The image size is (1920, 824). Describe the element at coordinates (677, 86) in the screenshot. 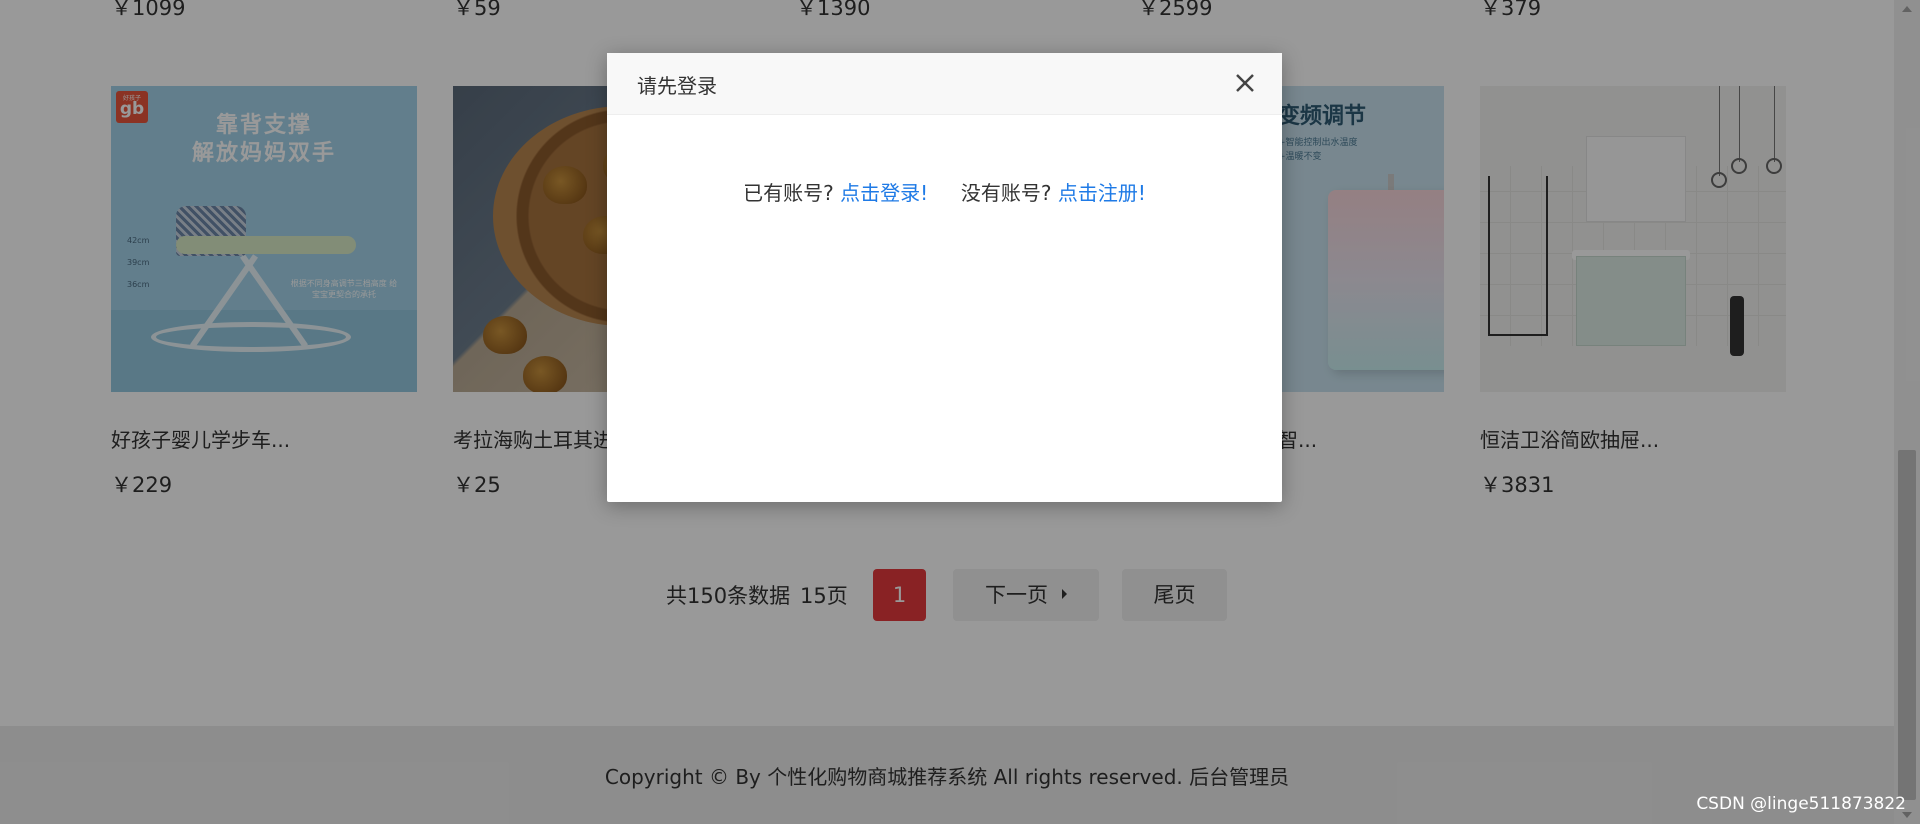

I see `dialog-title: 请先登录` at that location.